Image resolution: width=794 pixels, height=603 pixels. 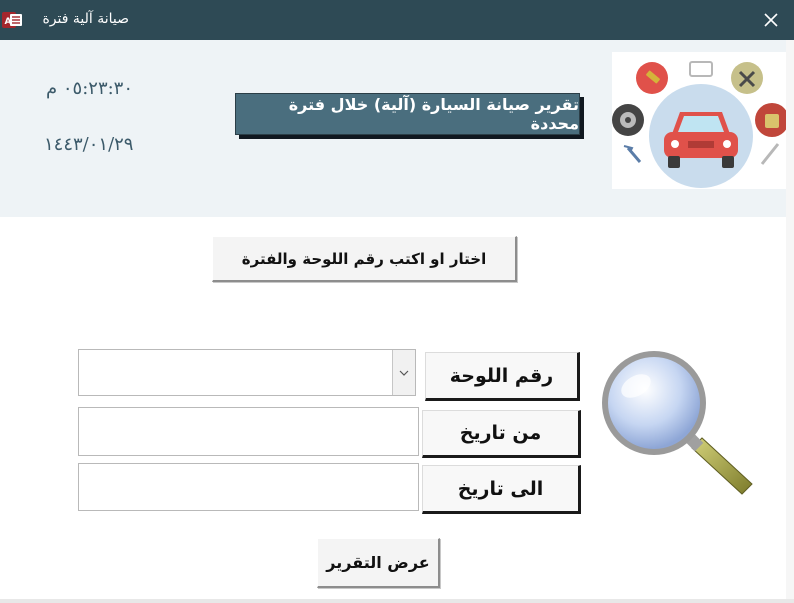 I want to click on car-maintenance-icon, so click(x=700, y=124).